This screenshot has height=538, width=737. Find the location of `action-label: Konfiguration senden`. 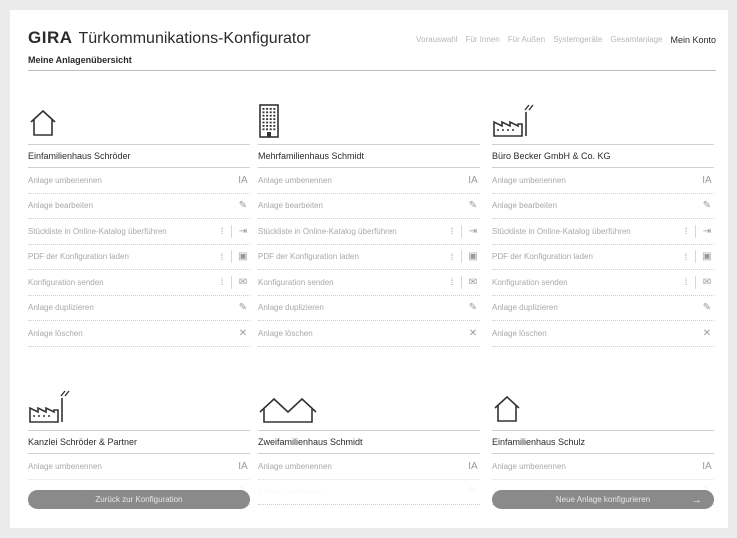

action-label: Konfiguration senden is located at coordinates (66, 282).